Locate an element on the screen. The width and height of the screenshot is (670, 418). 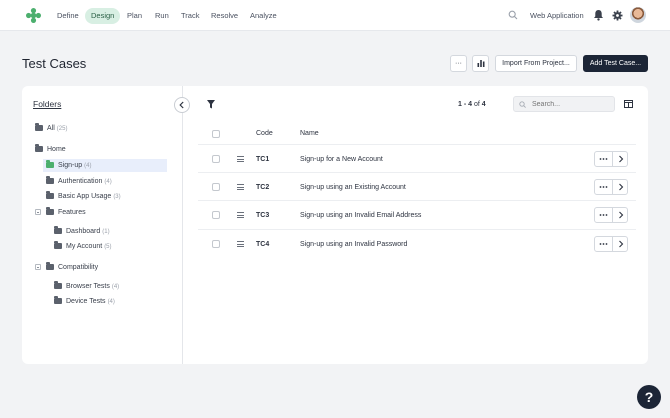
gear-icon is located at coordinates (617, 15).